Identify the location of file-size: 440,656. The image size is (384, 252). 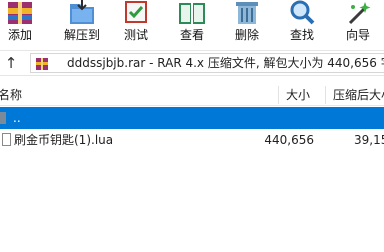
(289, 140).